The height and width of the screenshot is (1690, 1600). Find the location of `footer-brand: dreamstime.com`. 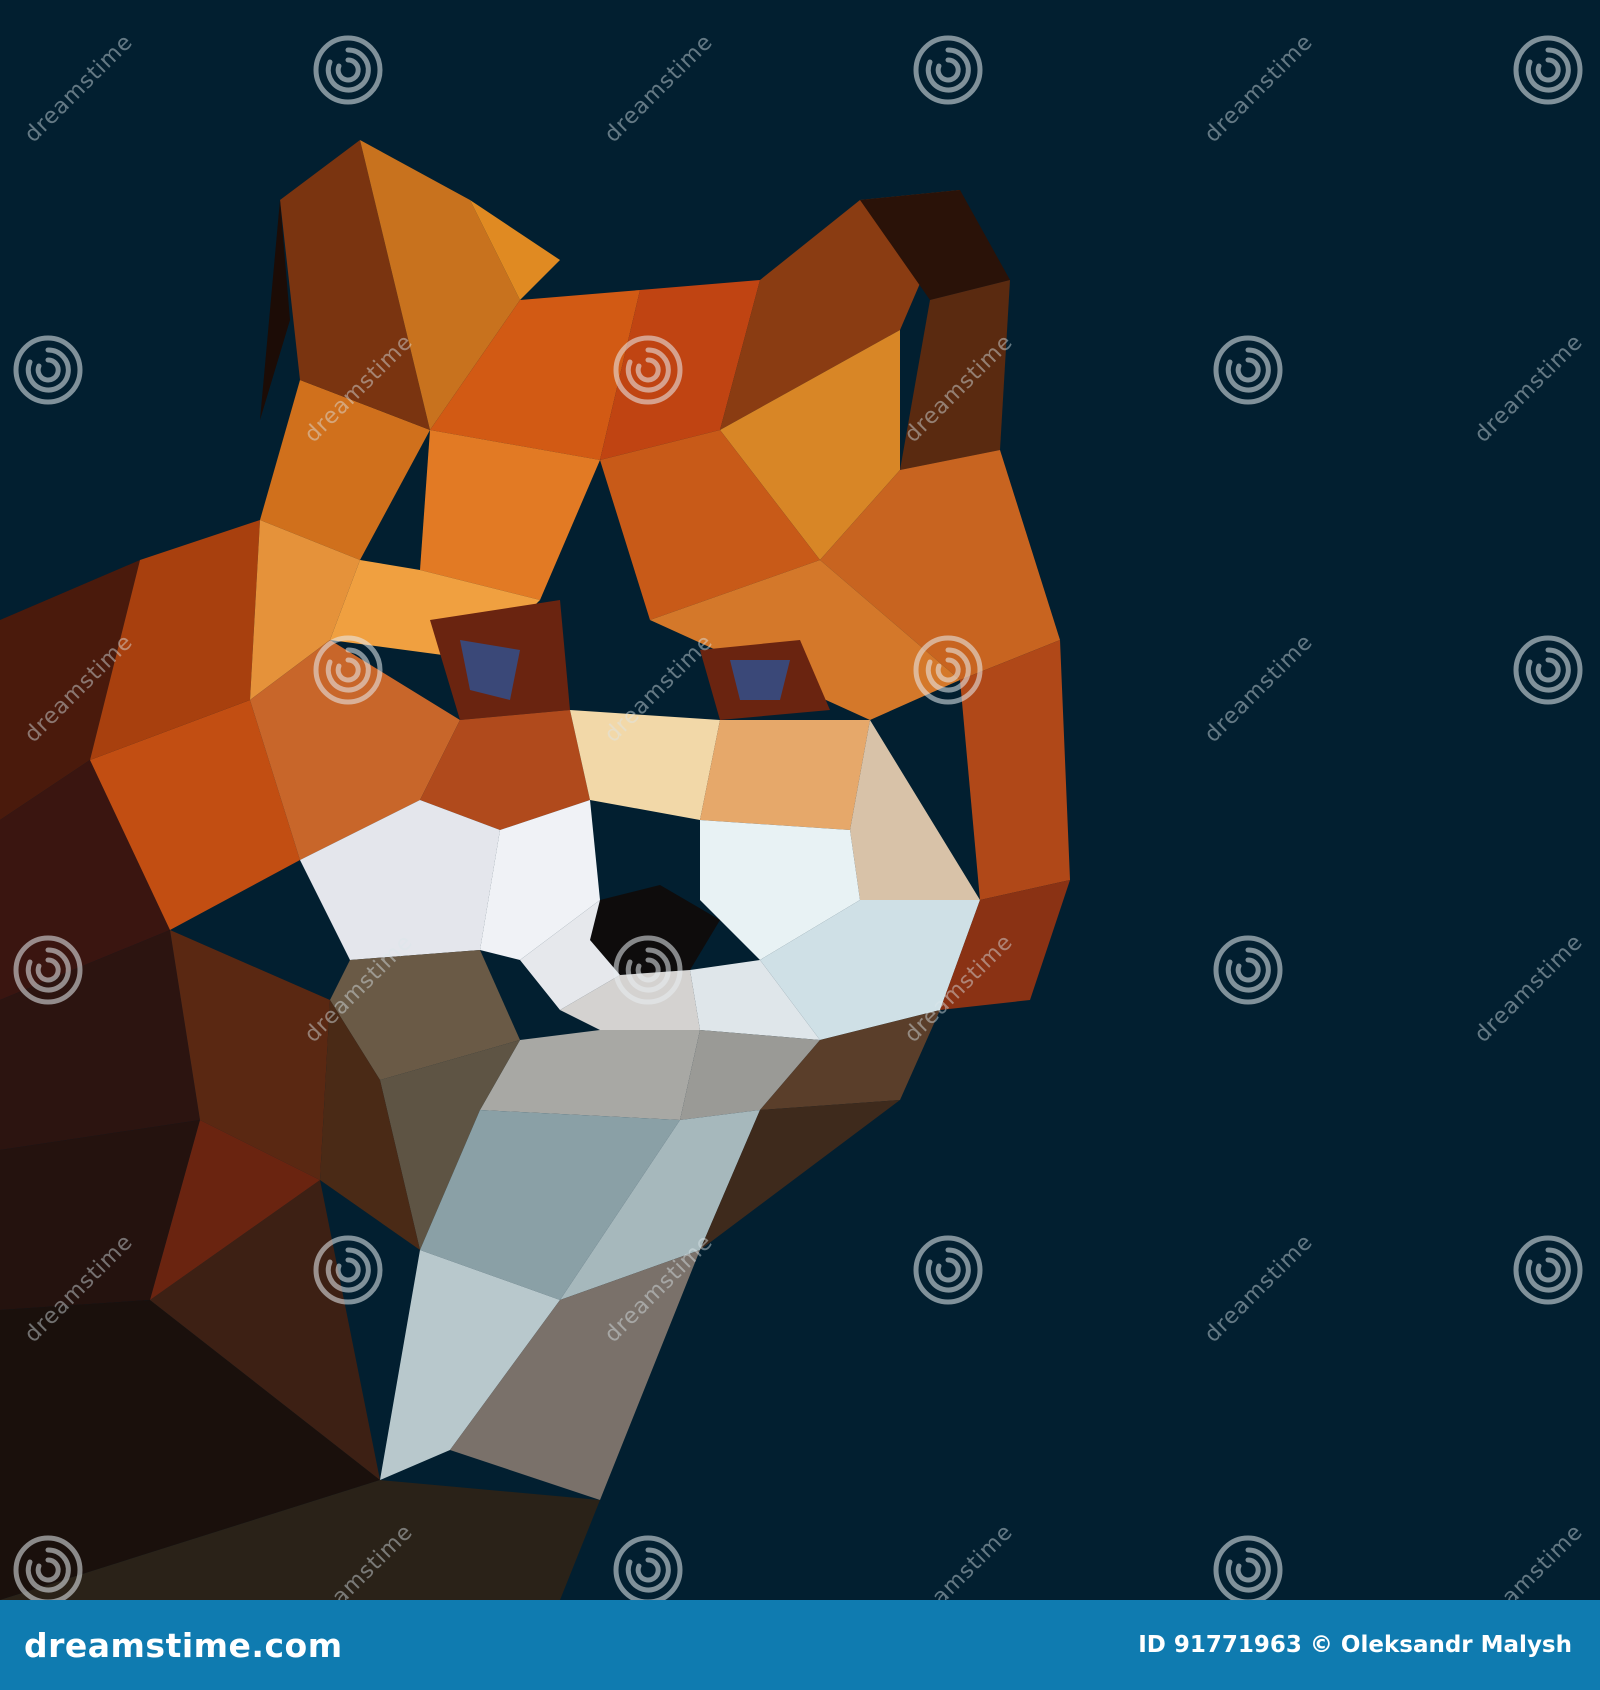

footer-brand: dreamstime.com is located at coordinates (183, 1645).